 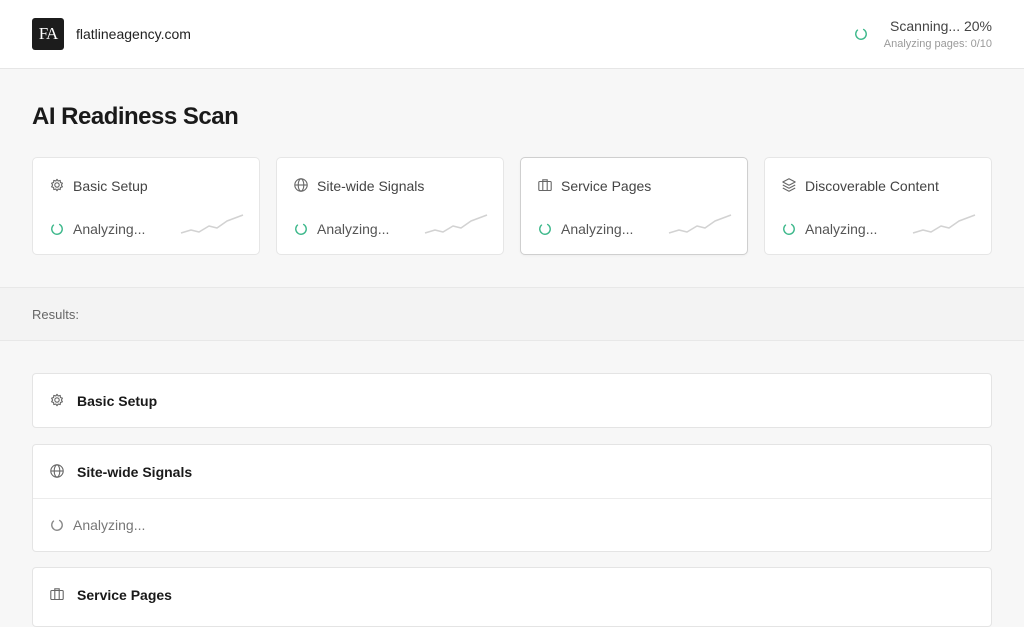 What do you see at coordinates (512, 471) in the screenshot?
I see `section-header: Site-wide Signals` at bounding box center [512, 471].